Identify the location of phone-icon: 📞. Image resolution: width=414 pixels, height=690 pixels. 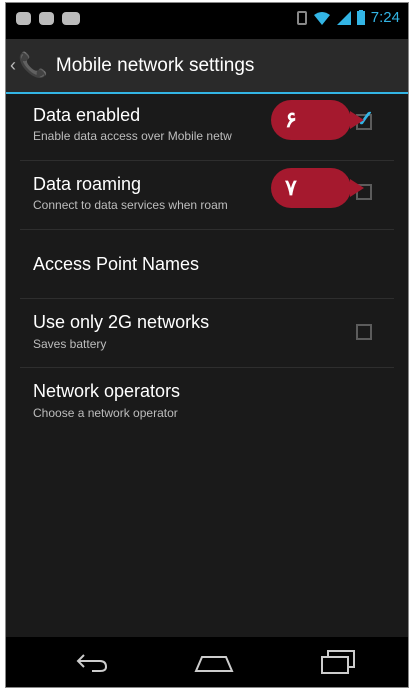
(33, 65).